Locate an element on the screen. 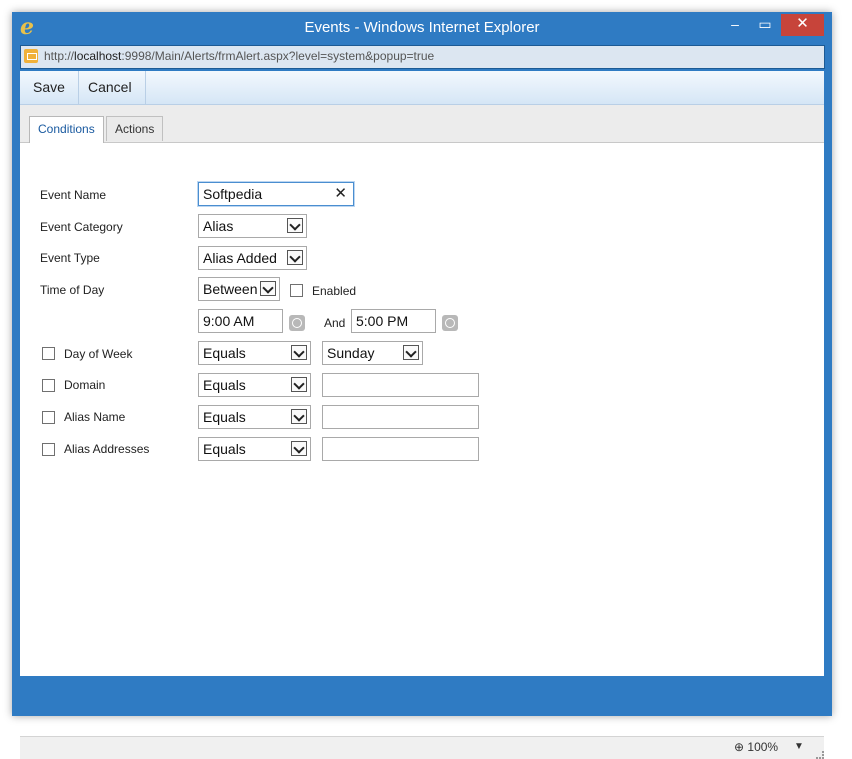 The width and height of the screenshot is (852, 759). alias-name-label: Alias Name is located at coordinates (95, 417).